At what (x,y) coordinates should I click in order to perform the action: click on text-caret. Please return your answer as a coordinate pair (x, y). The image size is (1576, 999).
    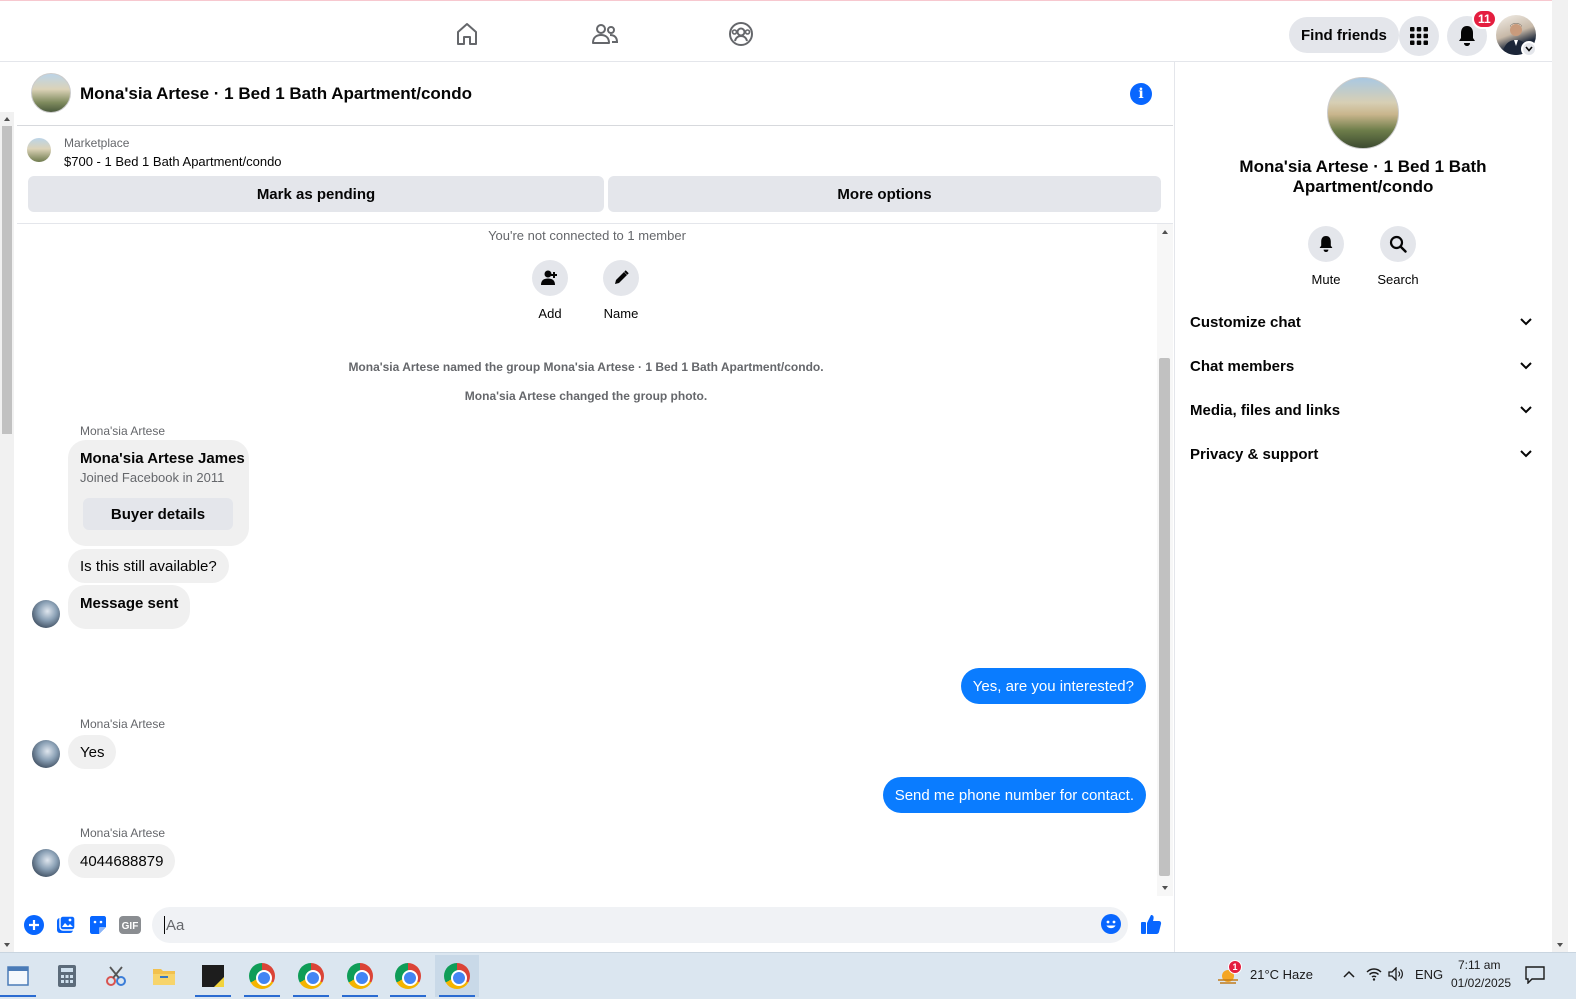
    Looking at the image, I should click on (164, 925).